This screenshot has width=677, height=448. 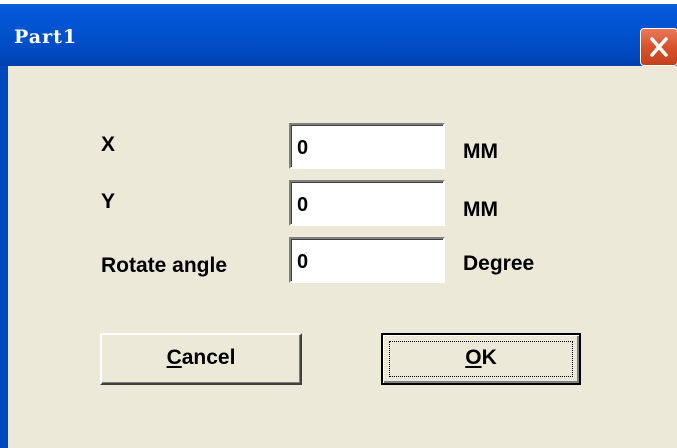 I want to click on ok-label-rest: K, so click(x=489, y=357).